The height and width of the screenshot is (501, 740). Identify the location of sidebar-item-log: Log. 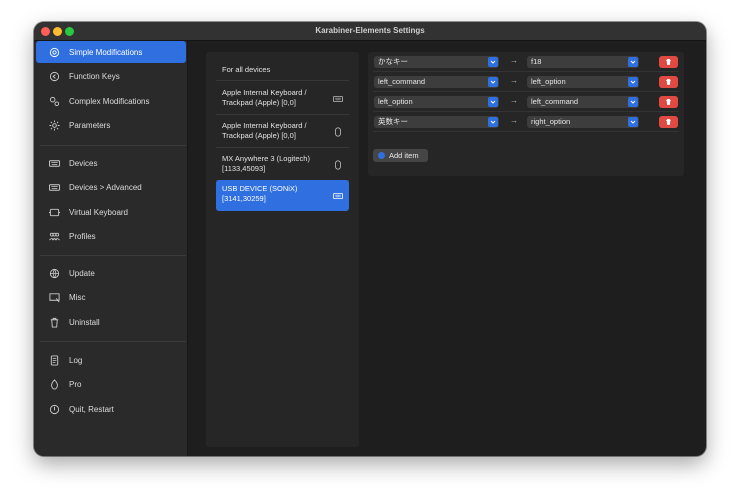
(111, 360).